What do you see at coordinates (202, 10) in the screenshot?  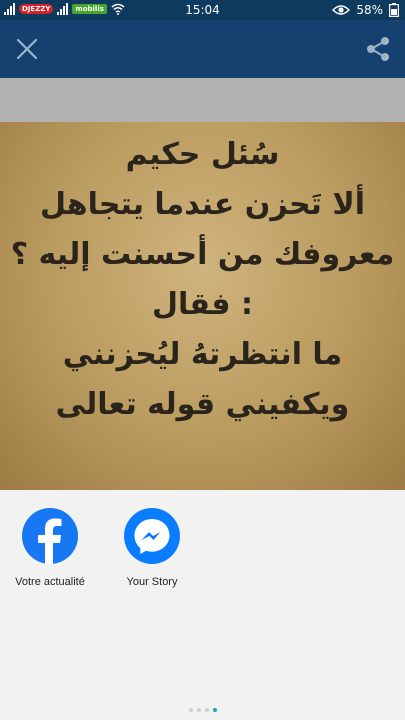 I see `status-bar: DJEZZY mobilis 15:04 58%` at bounding box center [202, 10].